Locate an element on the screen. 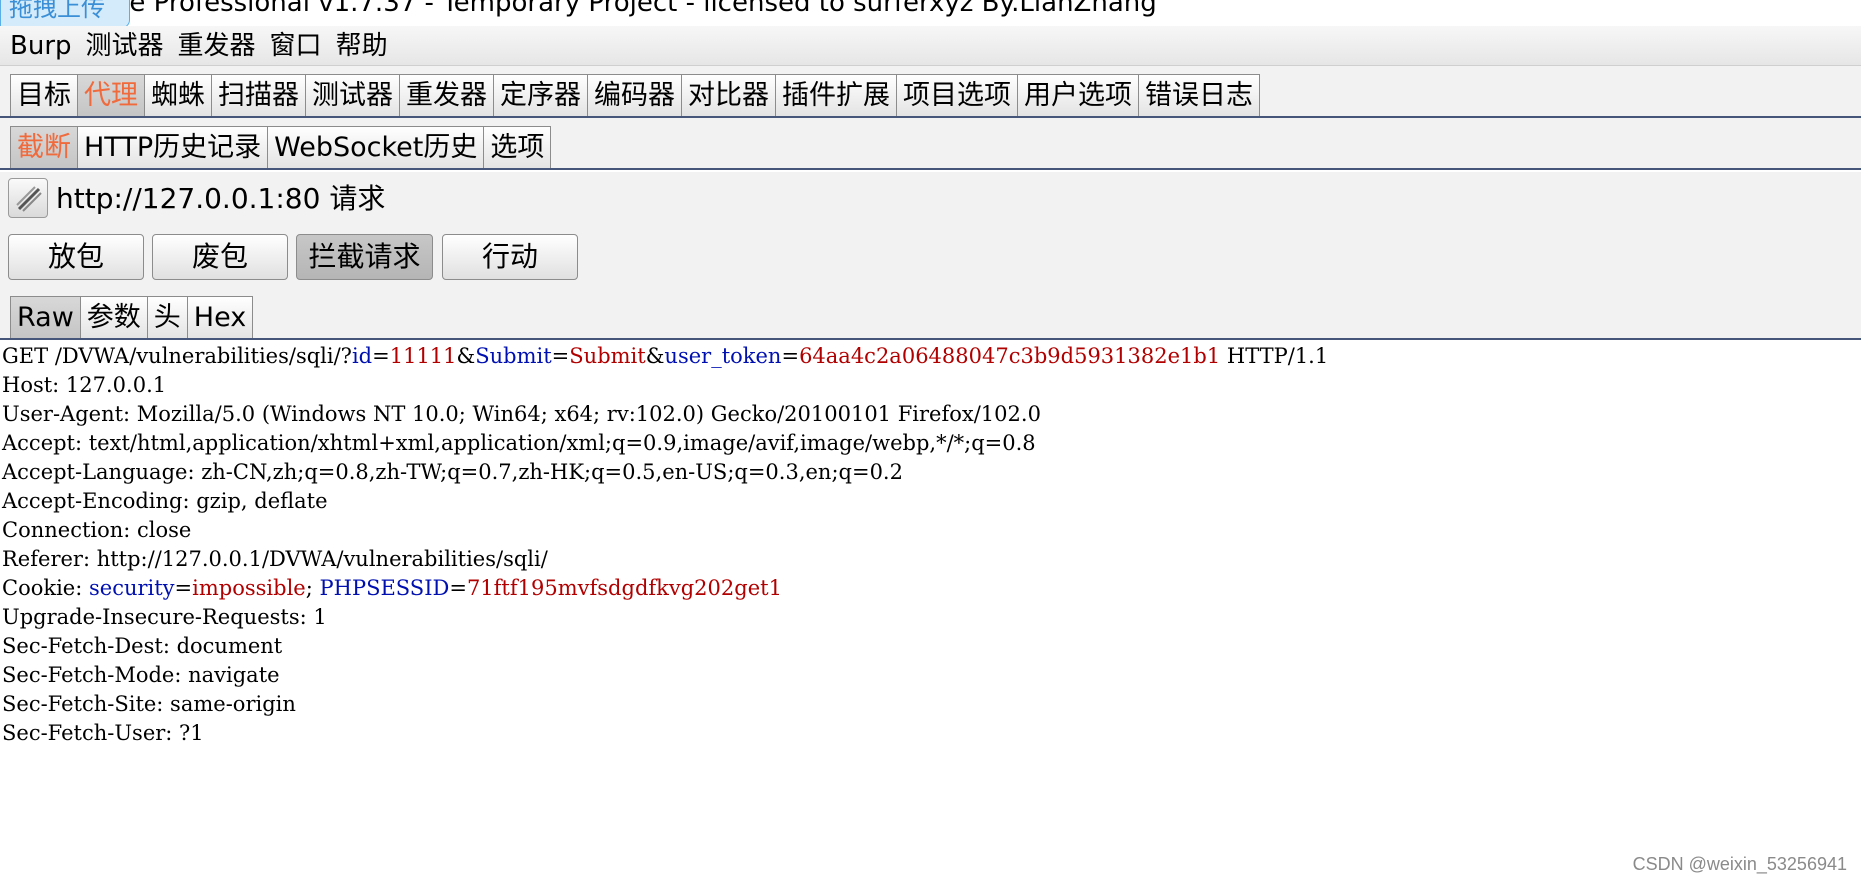  menu-repeater: 重发器 is located at coordinates (214, 46).